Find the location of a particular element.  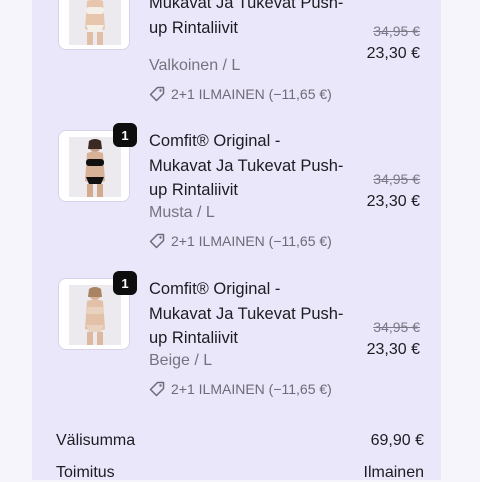

product-image is located at coordinates (94, 25).